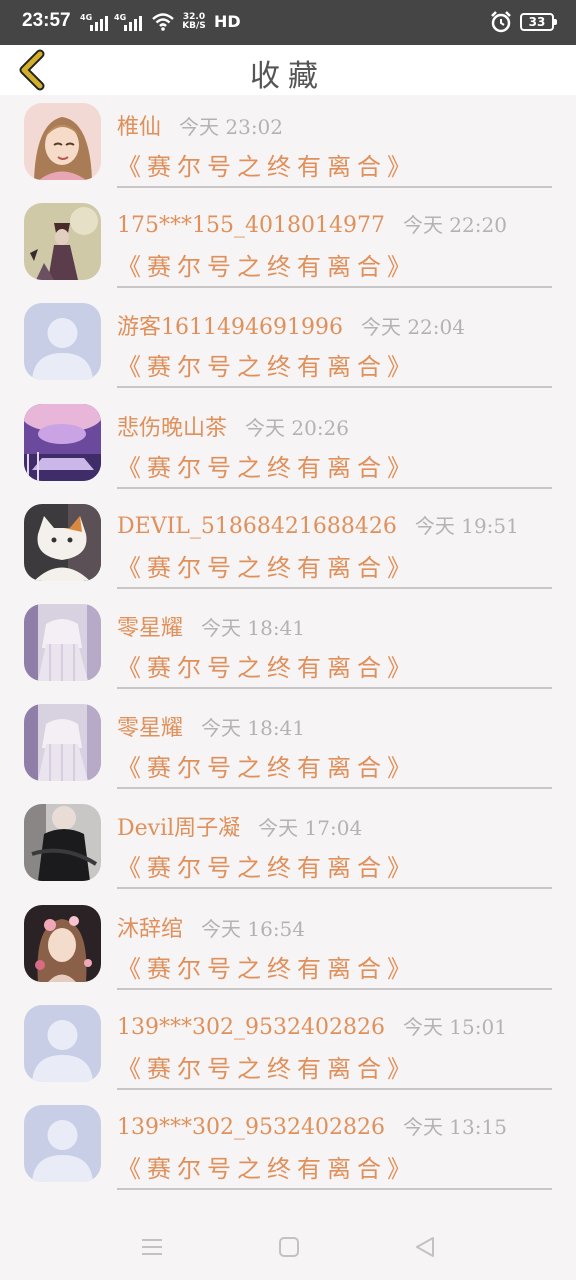 The height and width of the screenshot is (1280, 576). What do you see at coordinates (288, 22) in the screenshot?
I see `status-bar: 23:57 4G 4G 32.0 KB/S HD 33` at bounding box center [288, 22].